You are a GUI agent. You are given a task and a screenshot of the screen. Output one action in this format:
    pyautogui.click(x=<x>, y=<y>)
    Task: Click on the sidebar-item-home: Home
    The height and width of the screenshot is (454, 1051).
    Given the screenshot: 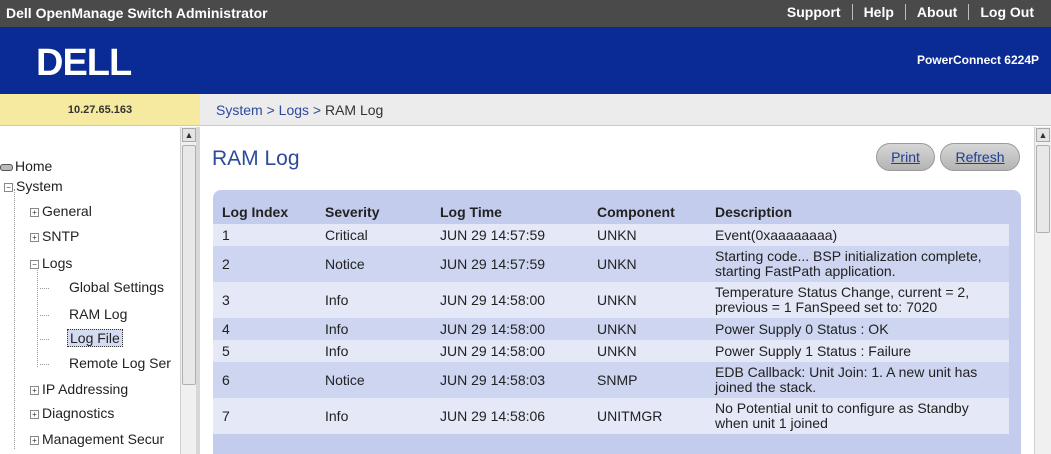 What is the action you would take?
    pyautogui.click(x=26, y=166)
    